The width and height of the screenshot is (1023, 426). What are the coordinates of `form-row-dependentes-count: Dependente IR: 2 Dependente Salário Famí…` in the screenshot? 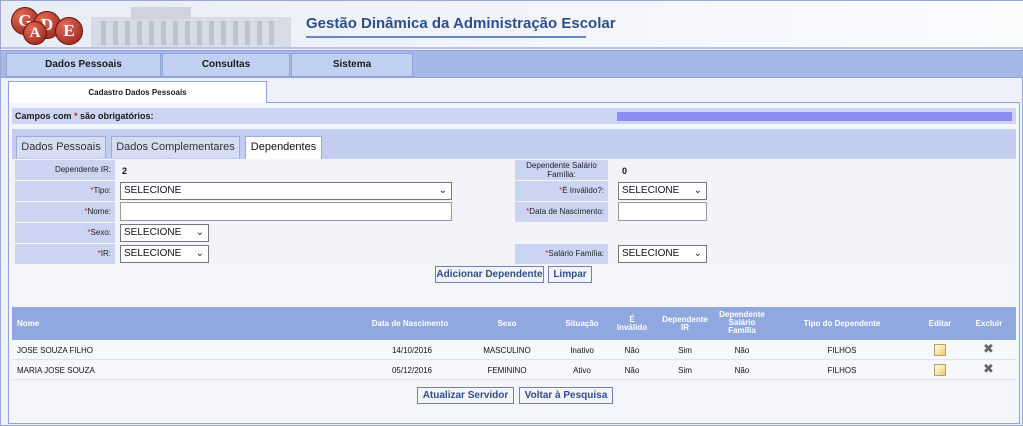 It's located at (514, 170).